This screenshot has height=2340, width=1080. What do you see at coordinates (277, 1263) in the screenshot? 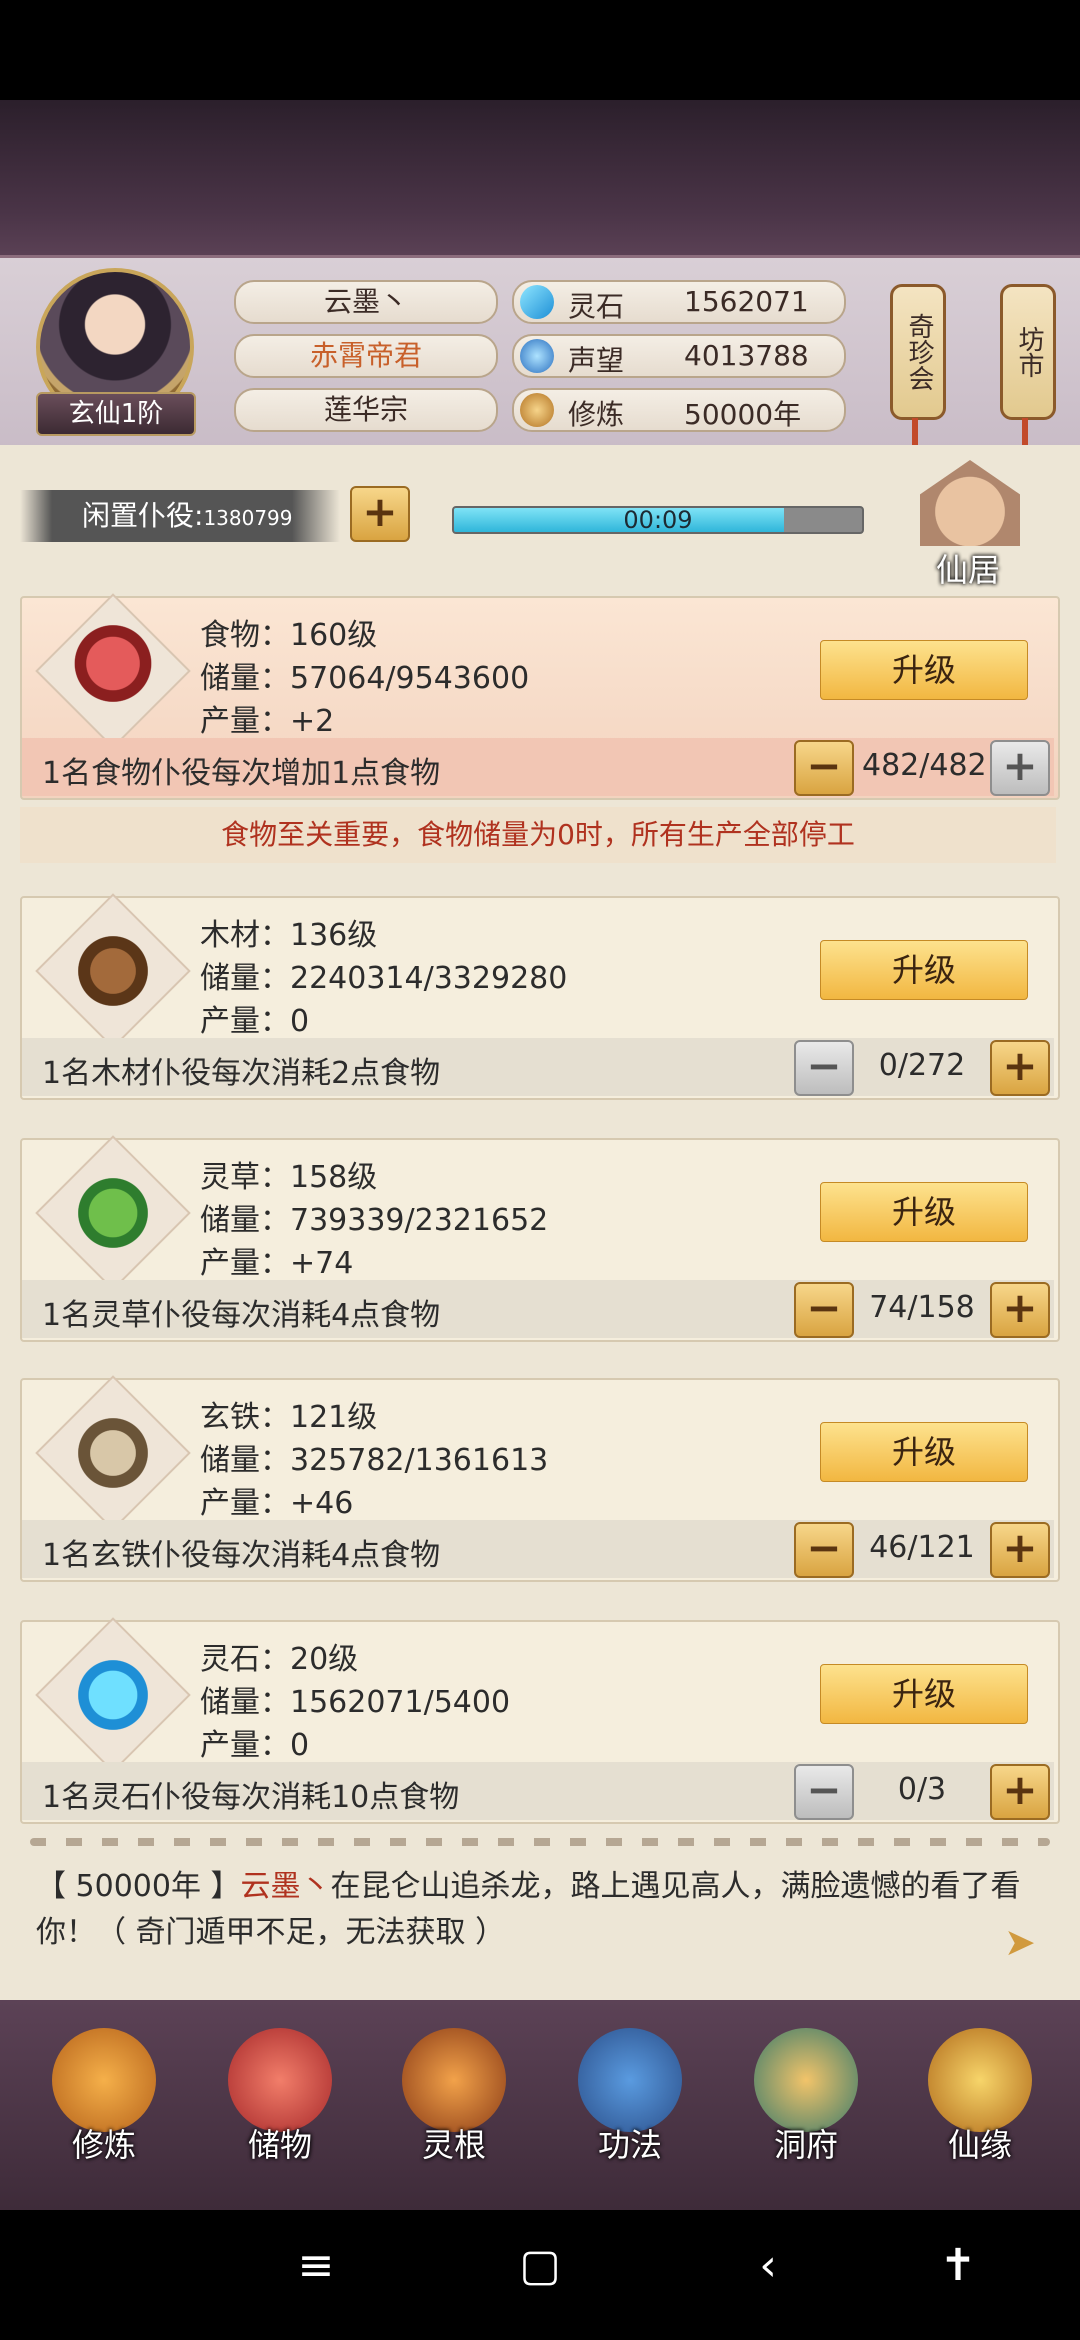
I see `resource-output: 产量：+74` at bounding box center [277, 1263].